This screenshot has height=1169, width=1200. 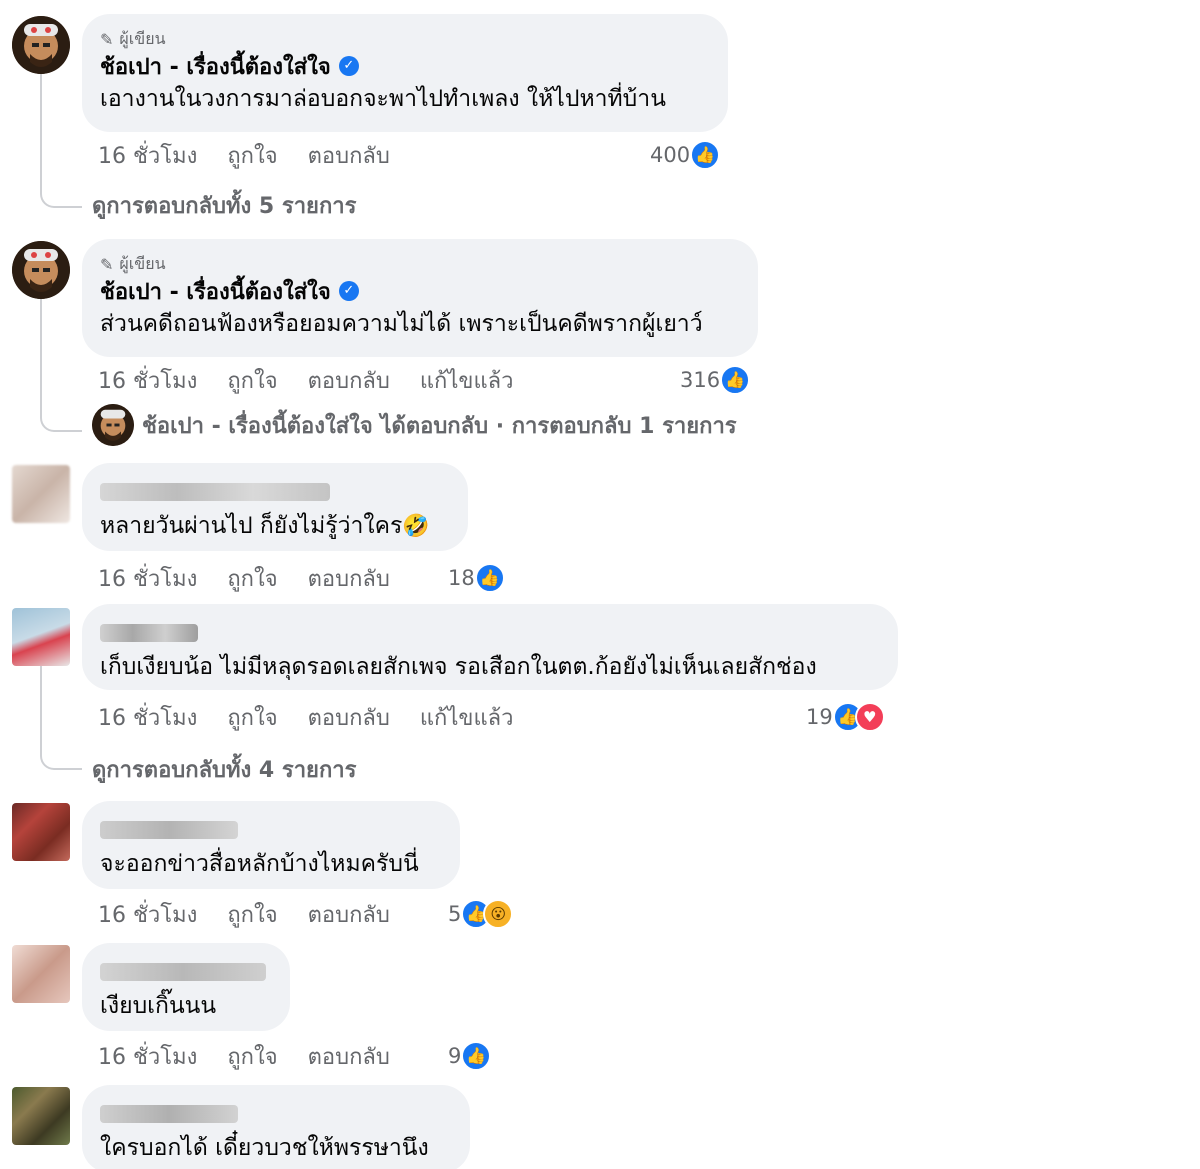 I want to click on comment-text: เงียบเกิ๊นนน, so click(x=158, y=1006).